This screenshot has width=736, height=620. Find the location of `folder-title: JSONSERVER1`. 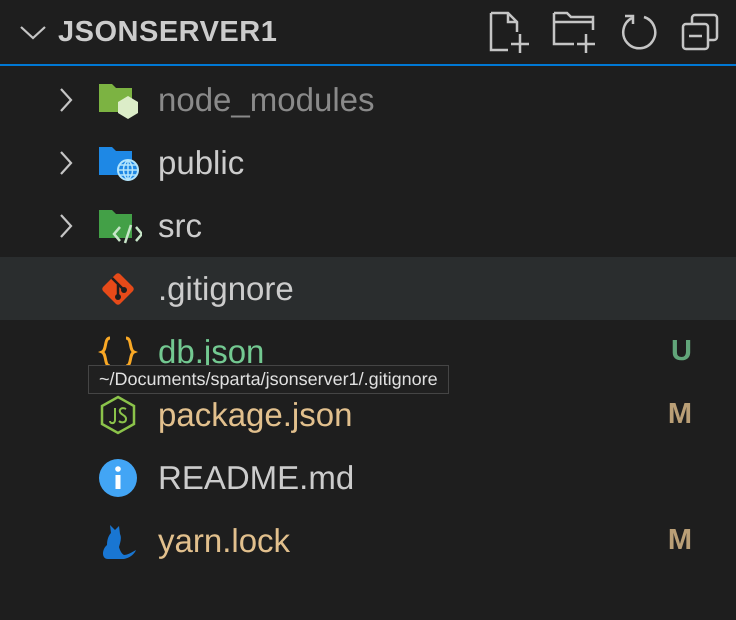

folder-title: JSONSERVER1 is located at coordinates (168, 32).